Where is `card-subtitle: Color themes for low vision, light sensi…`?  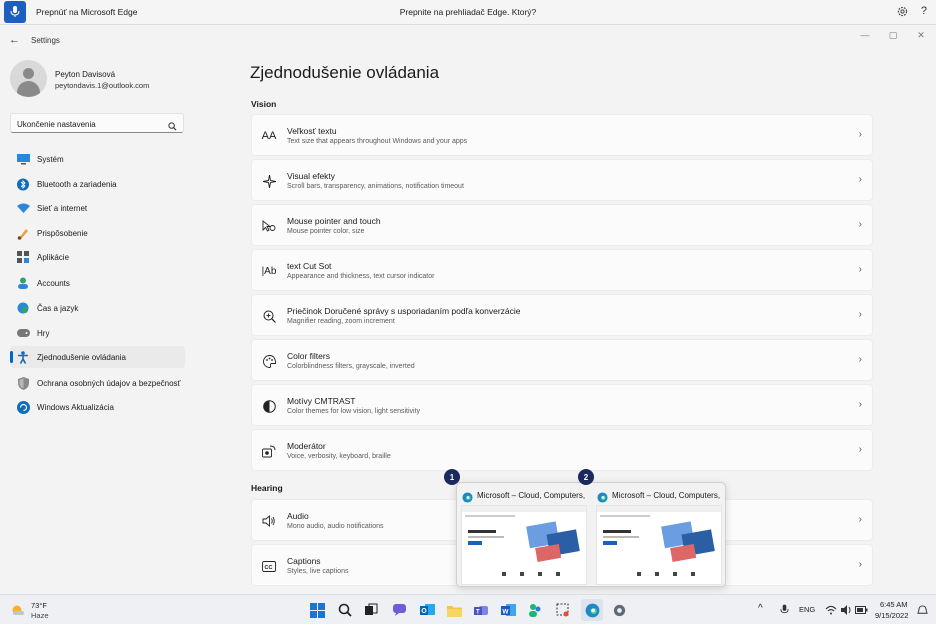
card-subtitle: Color themes for low vision, light sensi… is located at coordinates (354, 411).